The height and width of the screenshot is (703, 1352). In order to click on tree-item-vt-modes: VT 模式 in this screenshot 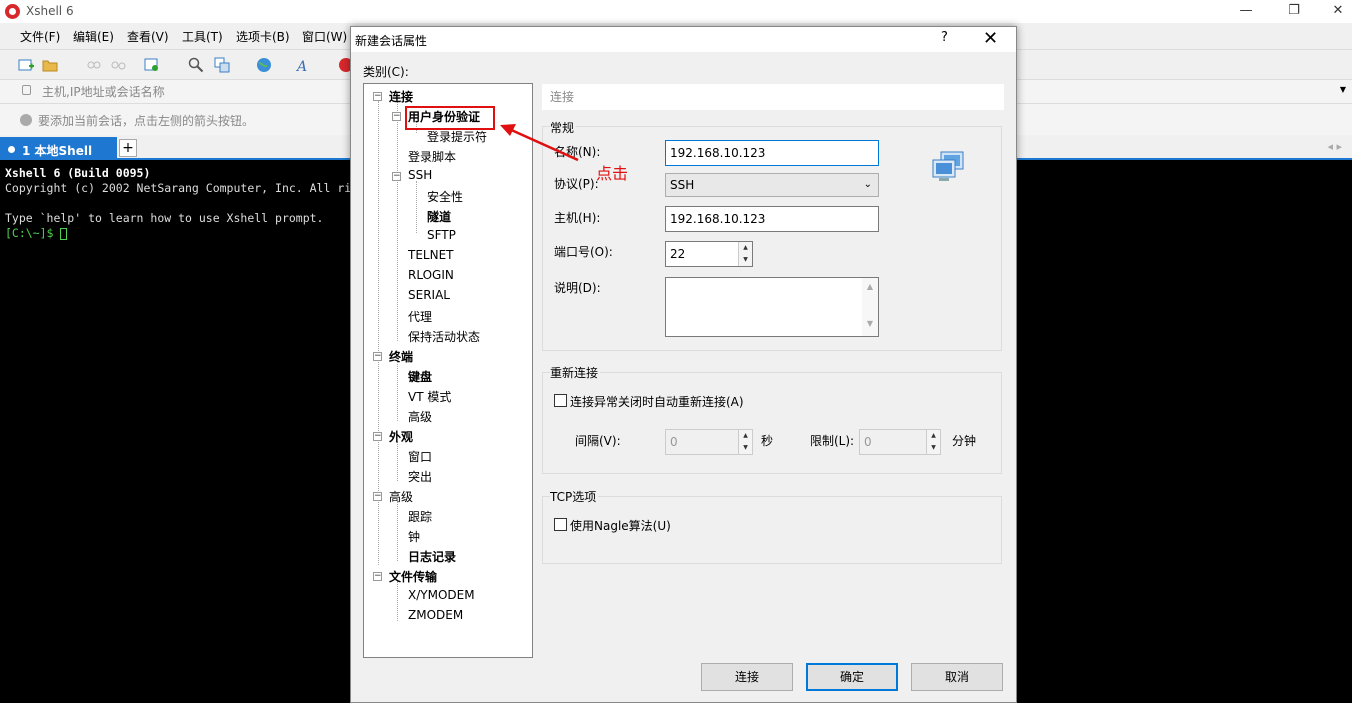, I will do `click(429, 396)`.